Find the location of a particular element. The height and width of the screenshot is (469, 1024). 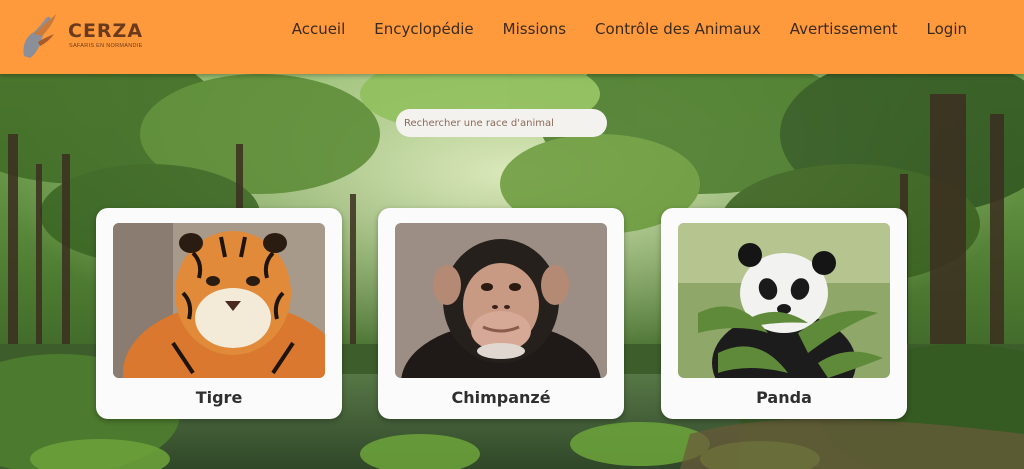

nav-avertissement: Avertissement is located at coordinates (844, 29).